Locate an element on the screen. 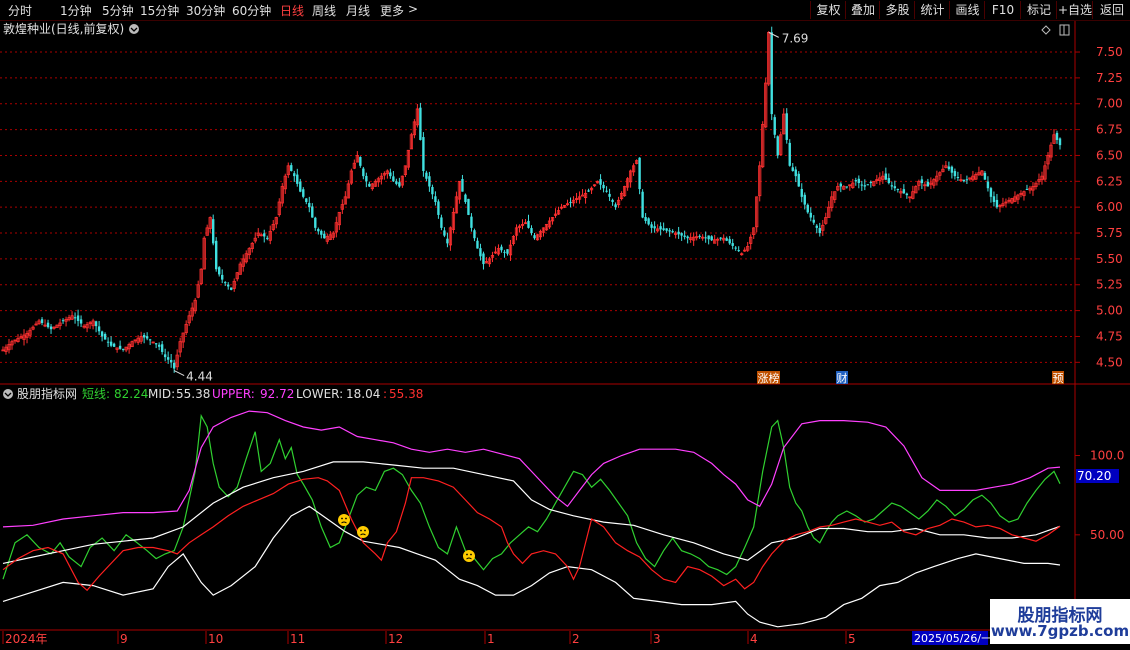  date-label-4: 12 is located at coordinates (395, 639).